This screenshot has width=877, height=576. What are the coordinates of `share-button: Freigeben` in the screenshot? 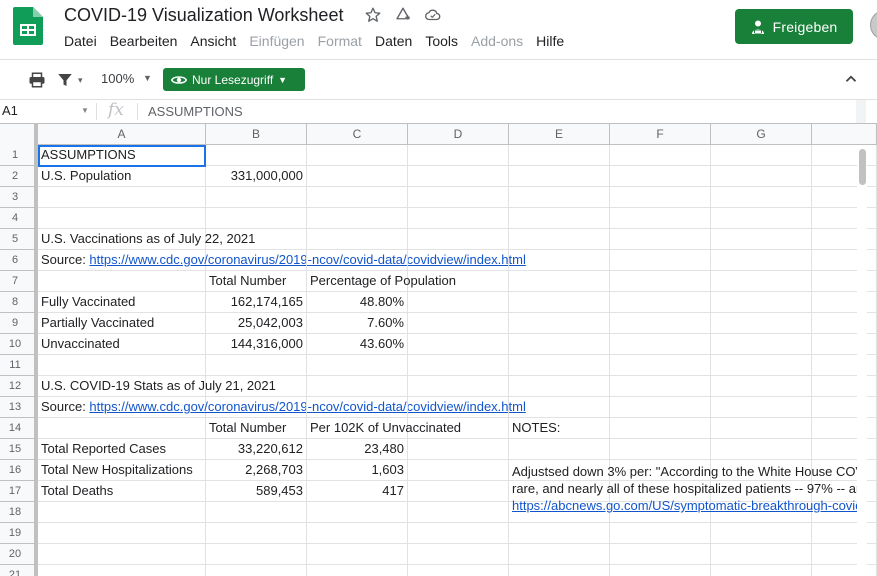 It's located at (794, 26).